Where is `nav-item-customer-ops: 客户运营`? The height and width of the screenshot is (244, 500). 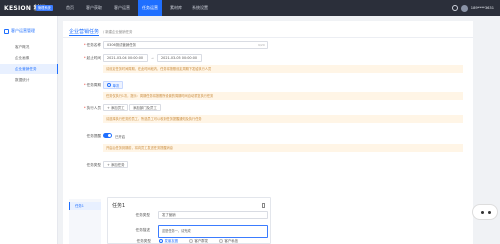
nav-item-customer-ops: 客户运营 is located at coordinates (122, 8).